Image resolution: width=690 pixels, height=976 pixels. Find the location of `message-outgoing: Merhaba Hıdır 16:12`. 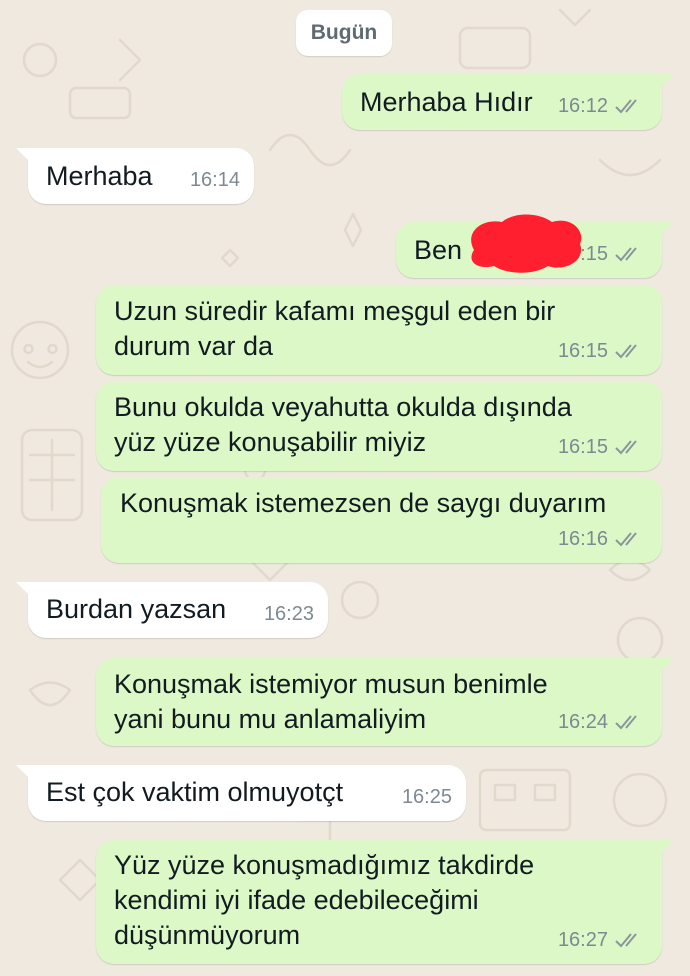

message-outgoing: Merhaba Hıdır 16:12 is located at coordinates (508, 102).